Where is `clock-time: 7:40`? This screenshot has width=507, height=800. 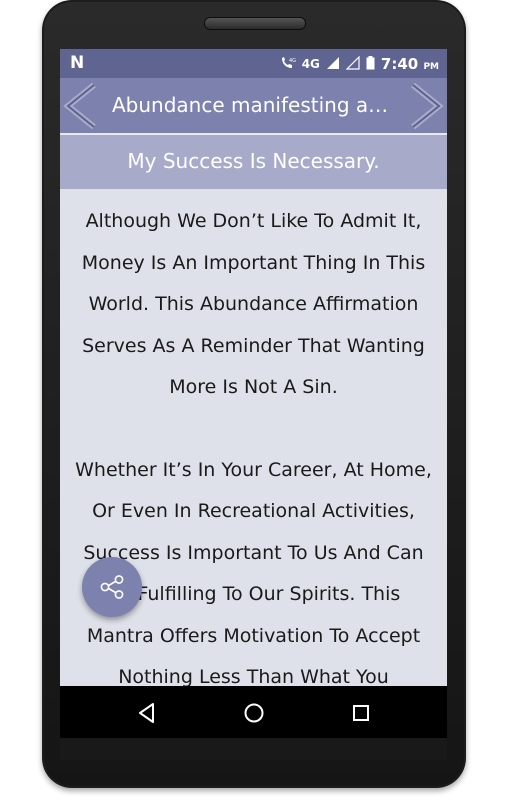 clock-time: 7:40 is located at coordinates (399, 64).